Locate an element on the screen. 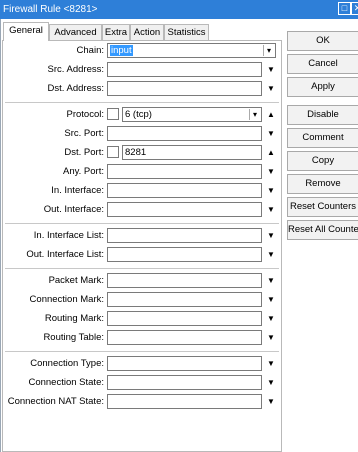 The image size is (358, 452). connection-mark-row: Connection Mark: ▼ is located at coordinates (142, 300).